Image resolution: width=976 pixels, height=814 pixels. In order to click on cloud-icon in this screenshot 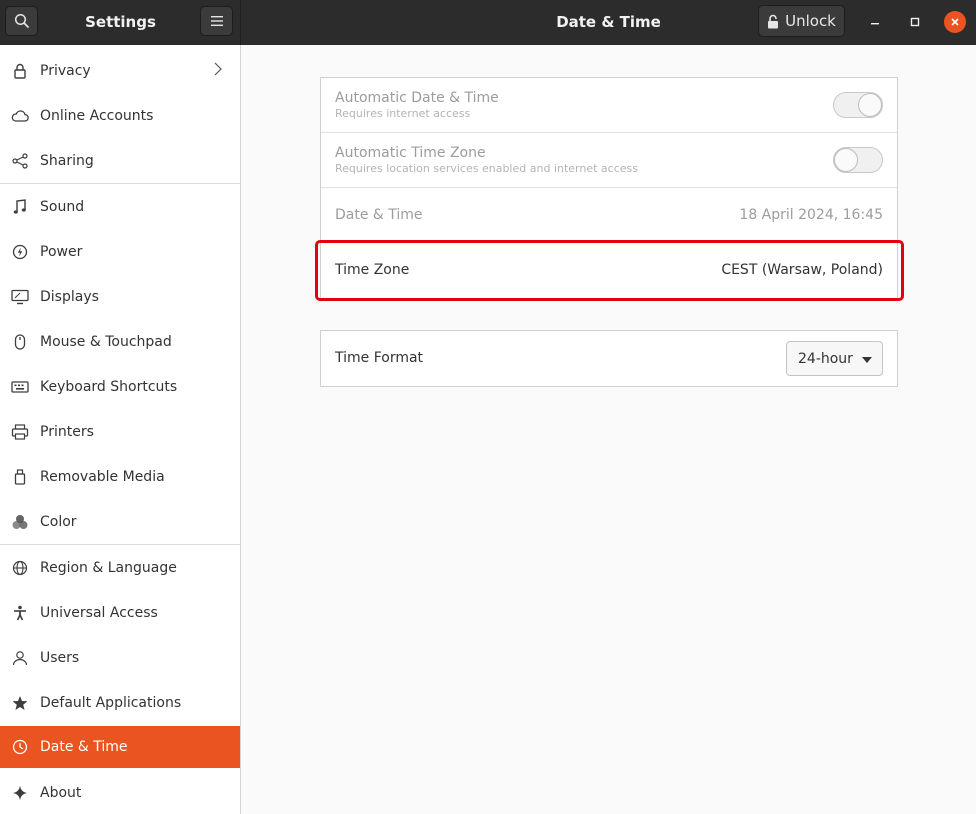, I will do `click(20, 115)`.